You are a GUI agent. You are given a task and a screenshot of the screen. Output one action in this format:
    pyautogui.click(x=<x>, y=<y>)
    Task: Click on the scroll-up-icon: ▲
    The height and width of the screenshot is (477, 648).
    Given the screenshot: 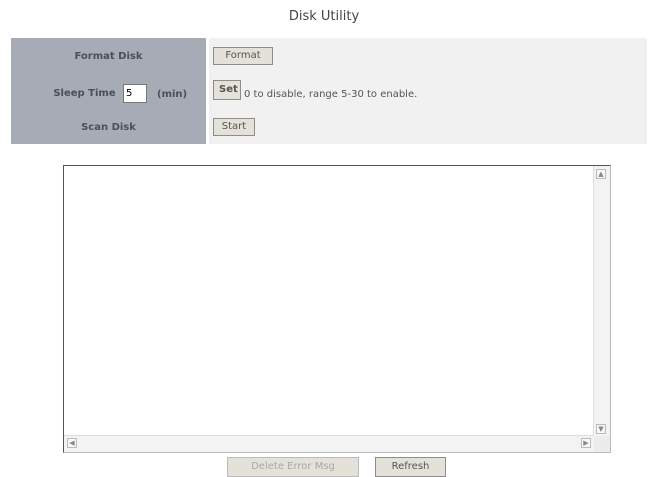 What is the action you would take?
    pyautogui.click(x=601, y=174)
    